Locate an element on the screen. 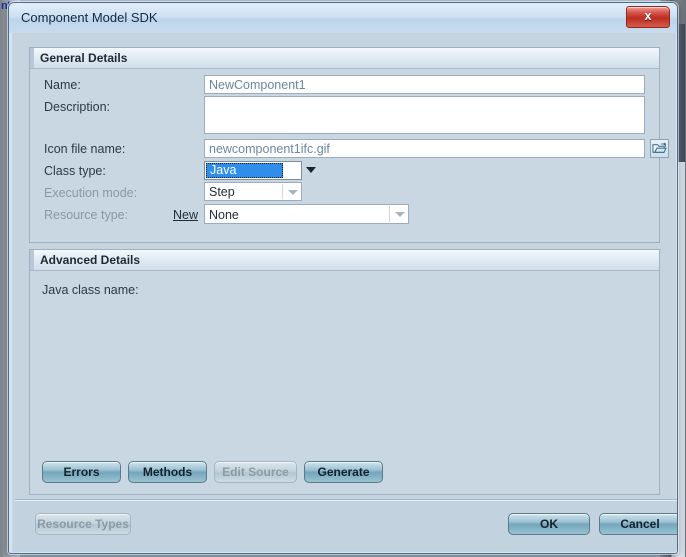  window-title: Component Model SDK is located at coordinates (89, 17).